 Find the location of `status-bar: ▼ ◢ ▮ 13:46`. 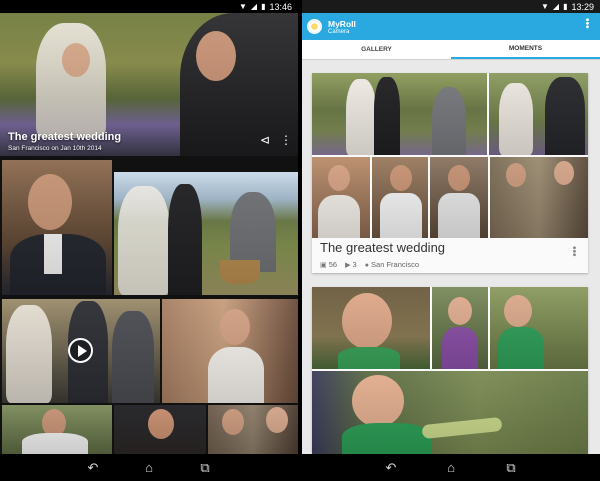

status-bar: ▼ ◢ ▮ 13:46 is located at coordinates (149, 6).